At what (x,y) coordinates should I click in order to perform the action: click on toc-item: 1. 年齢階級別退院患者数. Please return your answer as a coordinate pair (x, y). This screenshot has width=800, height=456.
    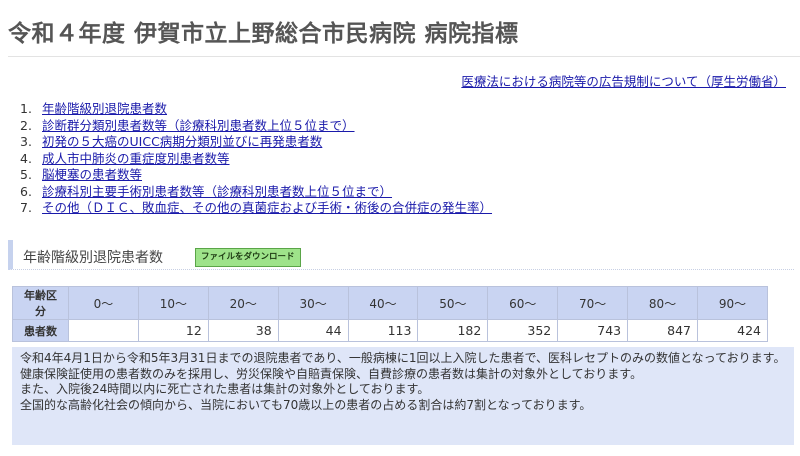
    Looking at the image, I should click on (256, 109).